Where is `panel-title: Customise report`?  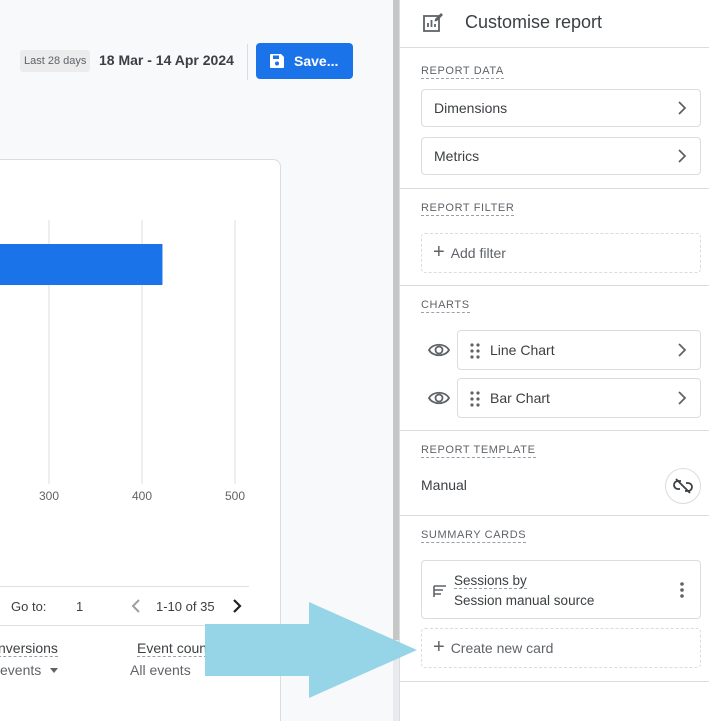
panel-title: Customise report is located at coordinates (534, 22).